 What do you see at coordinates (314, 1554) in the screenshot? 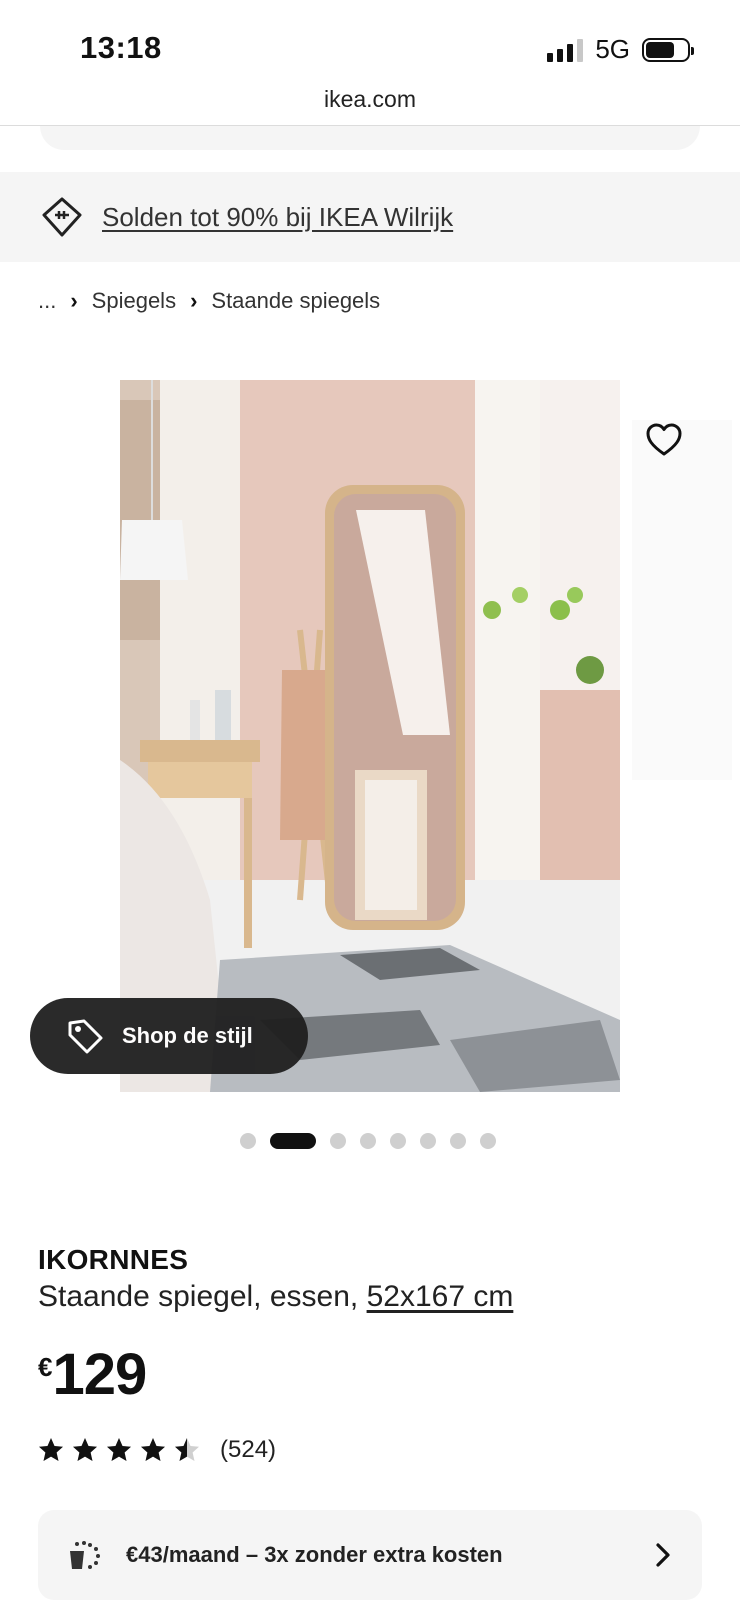
I see `installment-text: €43/maand – 3x zonder extra kosten` at bounding box center [314, 1554].